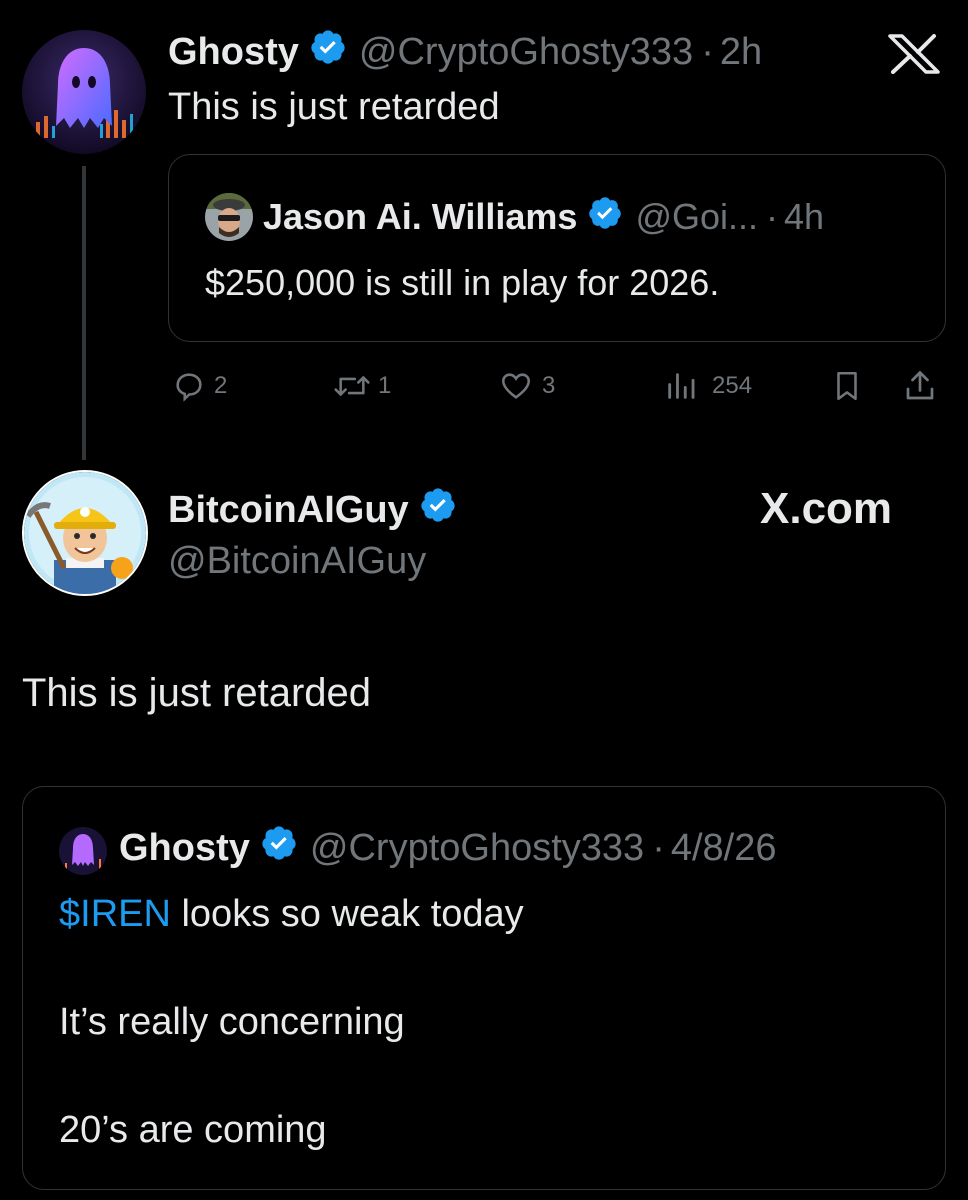 The width and height of the screenshot is (968, 1200). Describe the element at coordinates (352, 386) in the screenshot. I see `repost-icon` at that location.